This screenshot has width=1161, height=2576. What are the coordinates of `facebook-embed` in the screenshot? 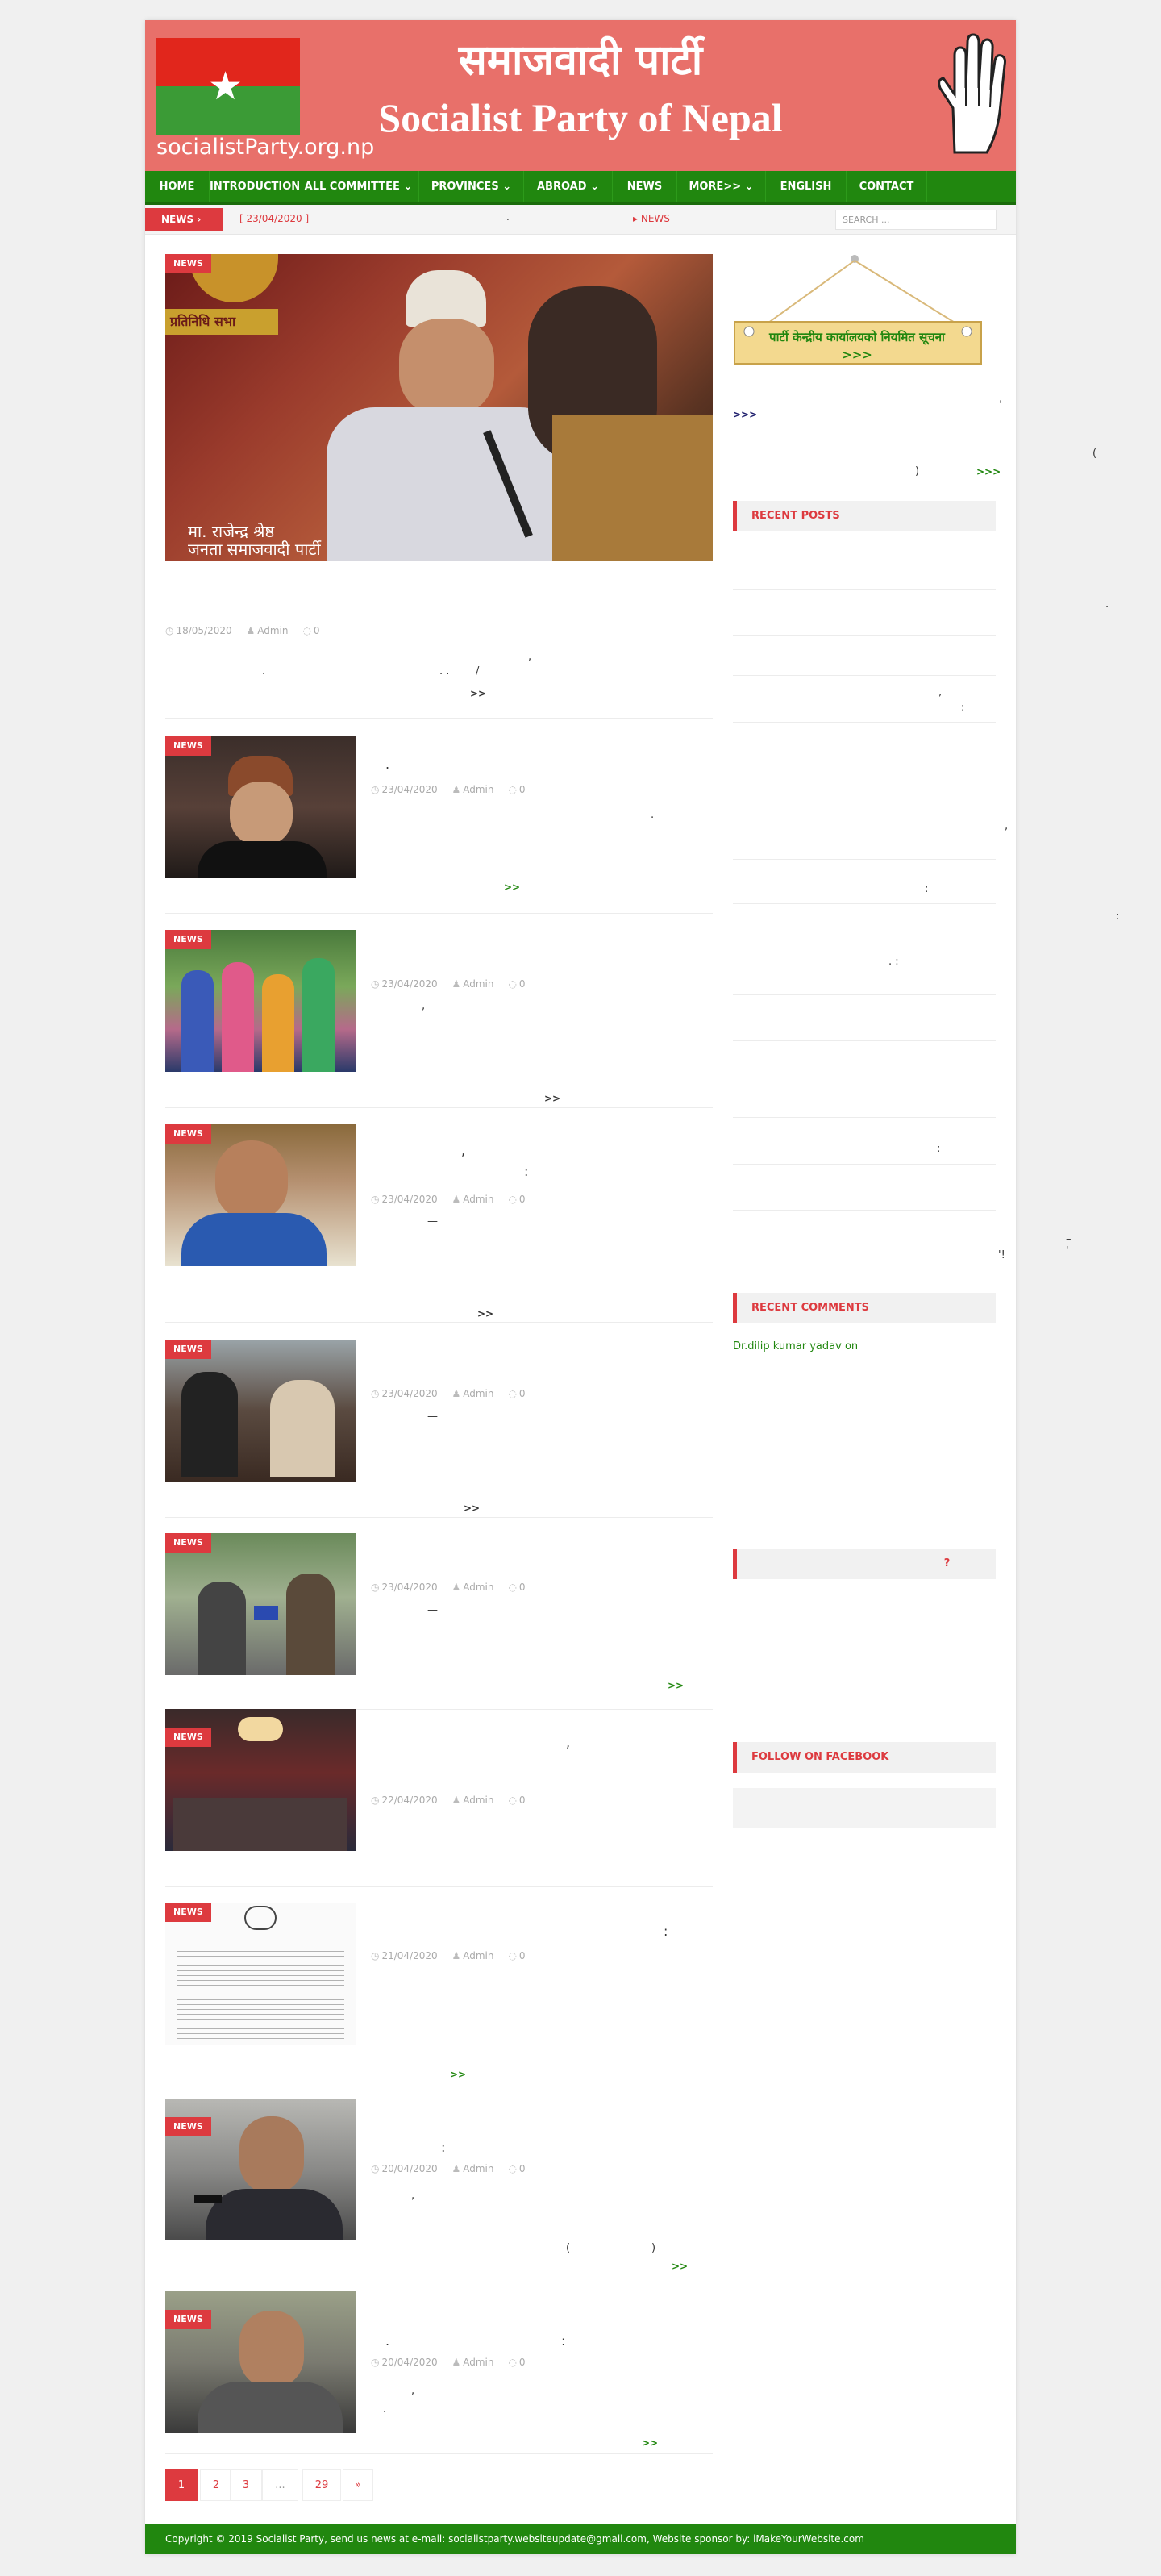 It's located at (864, 1808).